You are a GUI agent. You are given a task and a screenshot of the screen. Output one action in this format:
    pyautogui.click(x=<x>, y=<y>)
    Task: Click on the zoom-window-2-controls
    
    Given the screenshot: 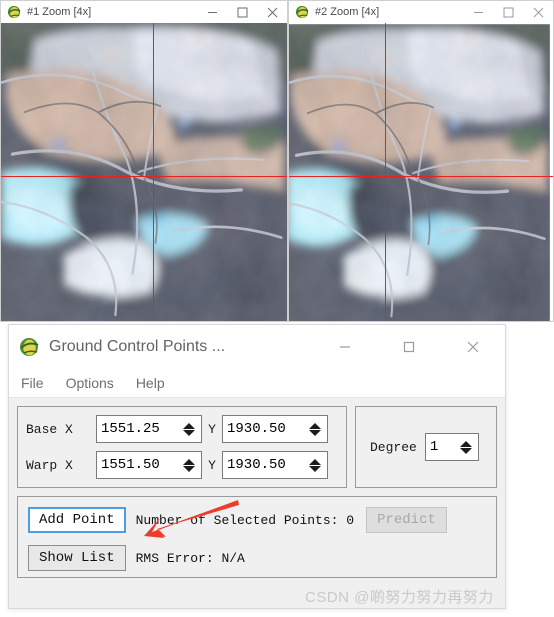 What is the action you would take?
    pyautogui.click(x=508, y=12)
    